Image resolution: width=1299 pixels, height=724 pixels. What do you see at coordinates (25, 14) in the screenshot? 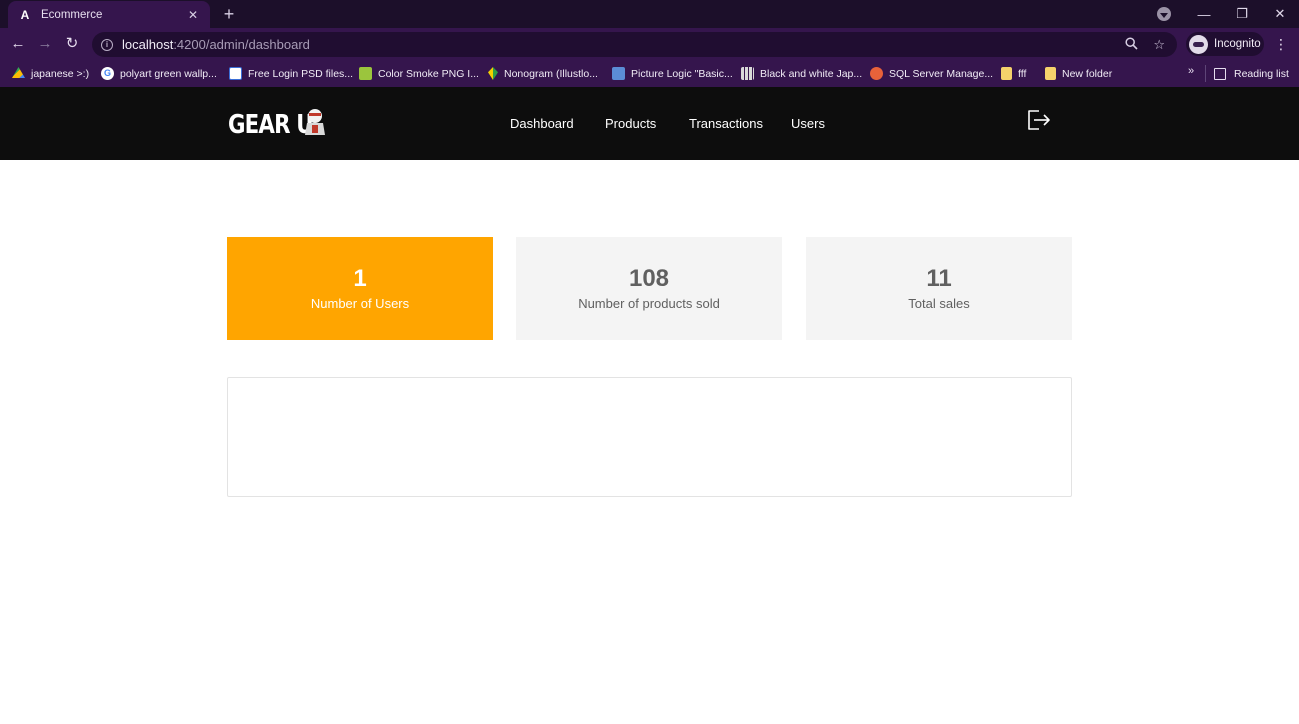
I see `angular-favicon-icon: A` at bounding box center [25, 14].